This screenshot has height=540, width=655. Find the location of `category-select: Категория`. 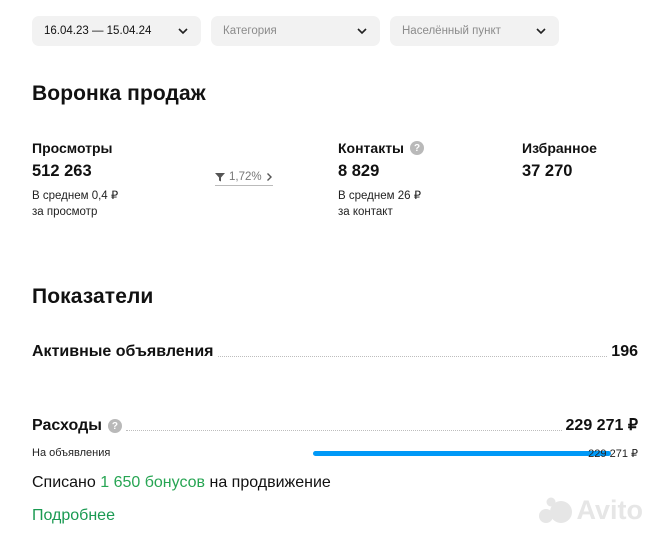

category-select: Категория is located at coordinates (295, 31).